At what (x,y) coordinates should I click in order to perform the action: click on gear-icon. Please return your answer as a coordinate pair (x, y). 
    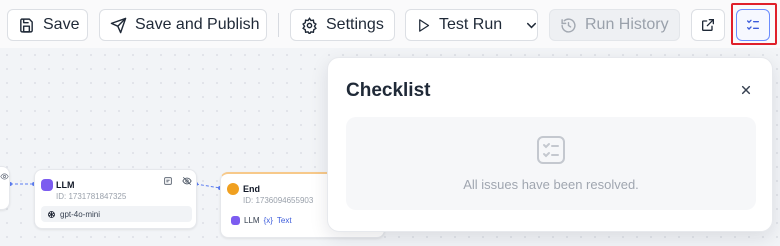
    Looking at the image, I should click on (309, 25).